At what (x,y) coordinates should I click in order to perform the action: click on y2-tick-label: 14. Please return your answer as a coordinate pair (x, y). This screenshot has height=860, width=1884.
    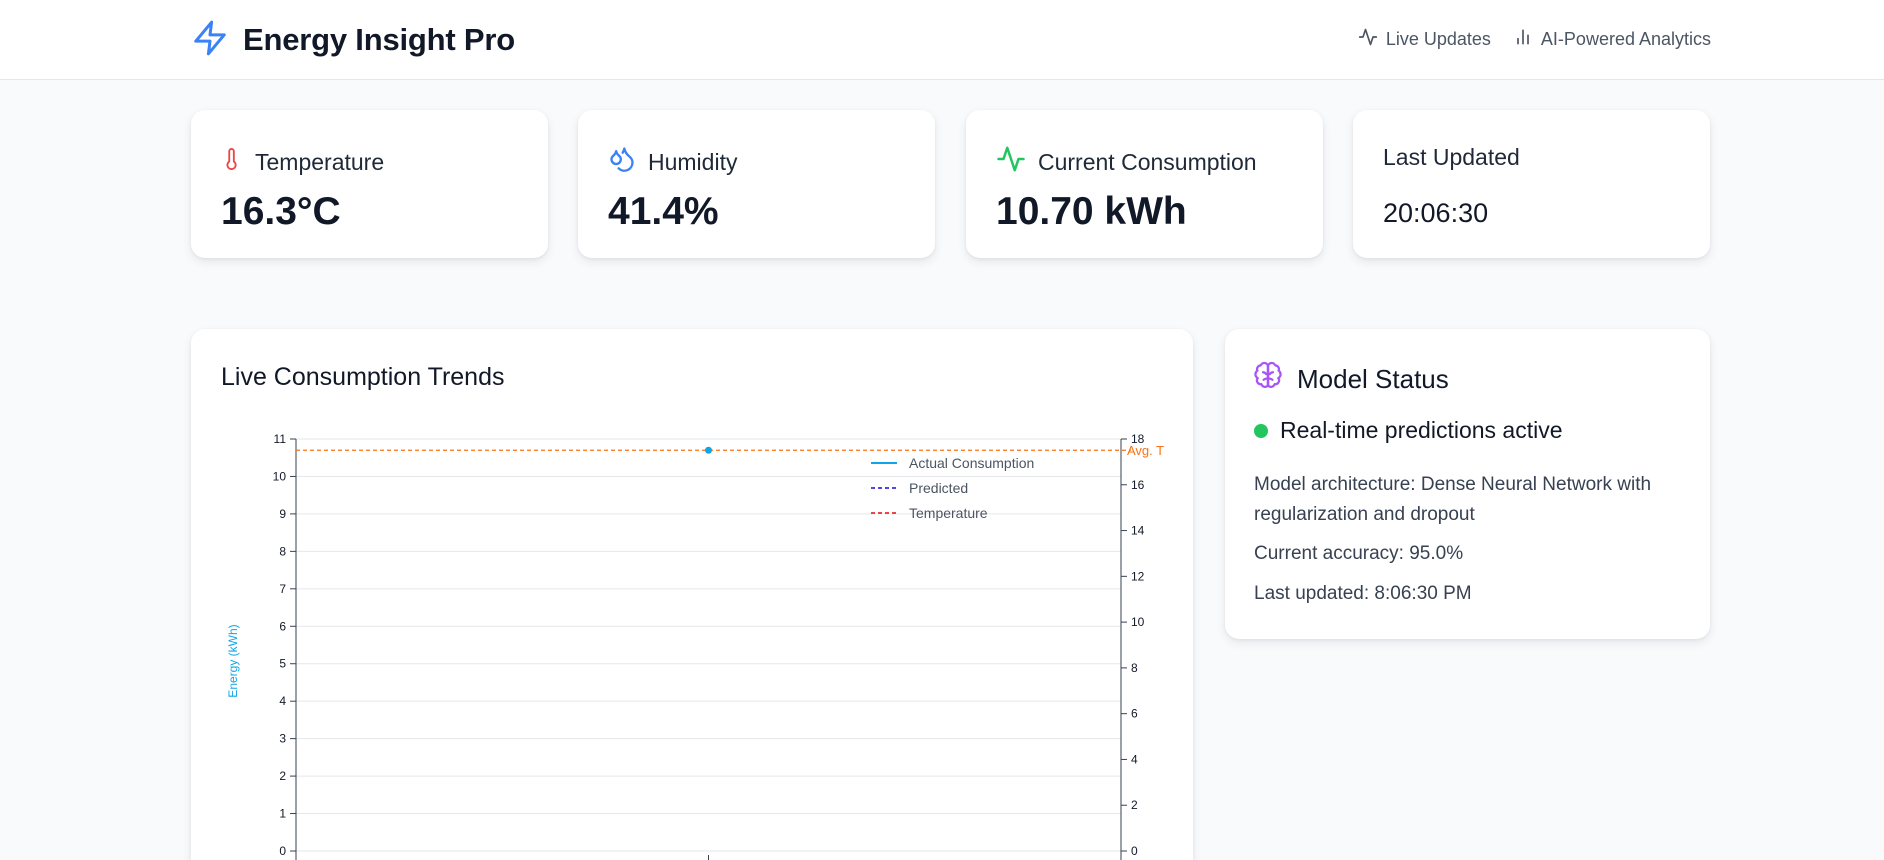
    Looking at the image, I should click on (1138, 531).